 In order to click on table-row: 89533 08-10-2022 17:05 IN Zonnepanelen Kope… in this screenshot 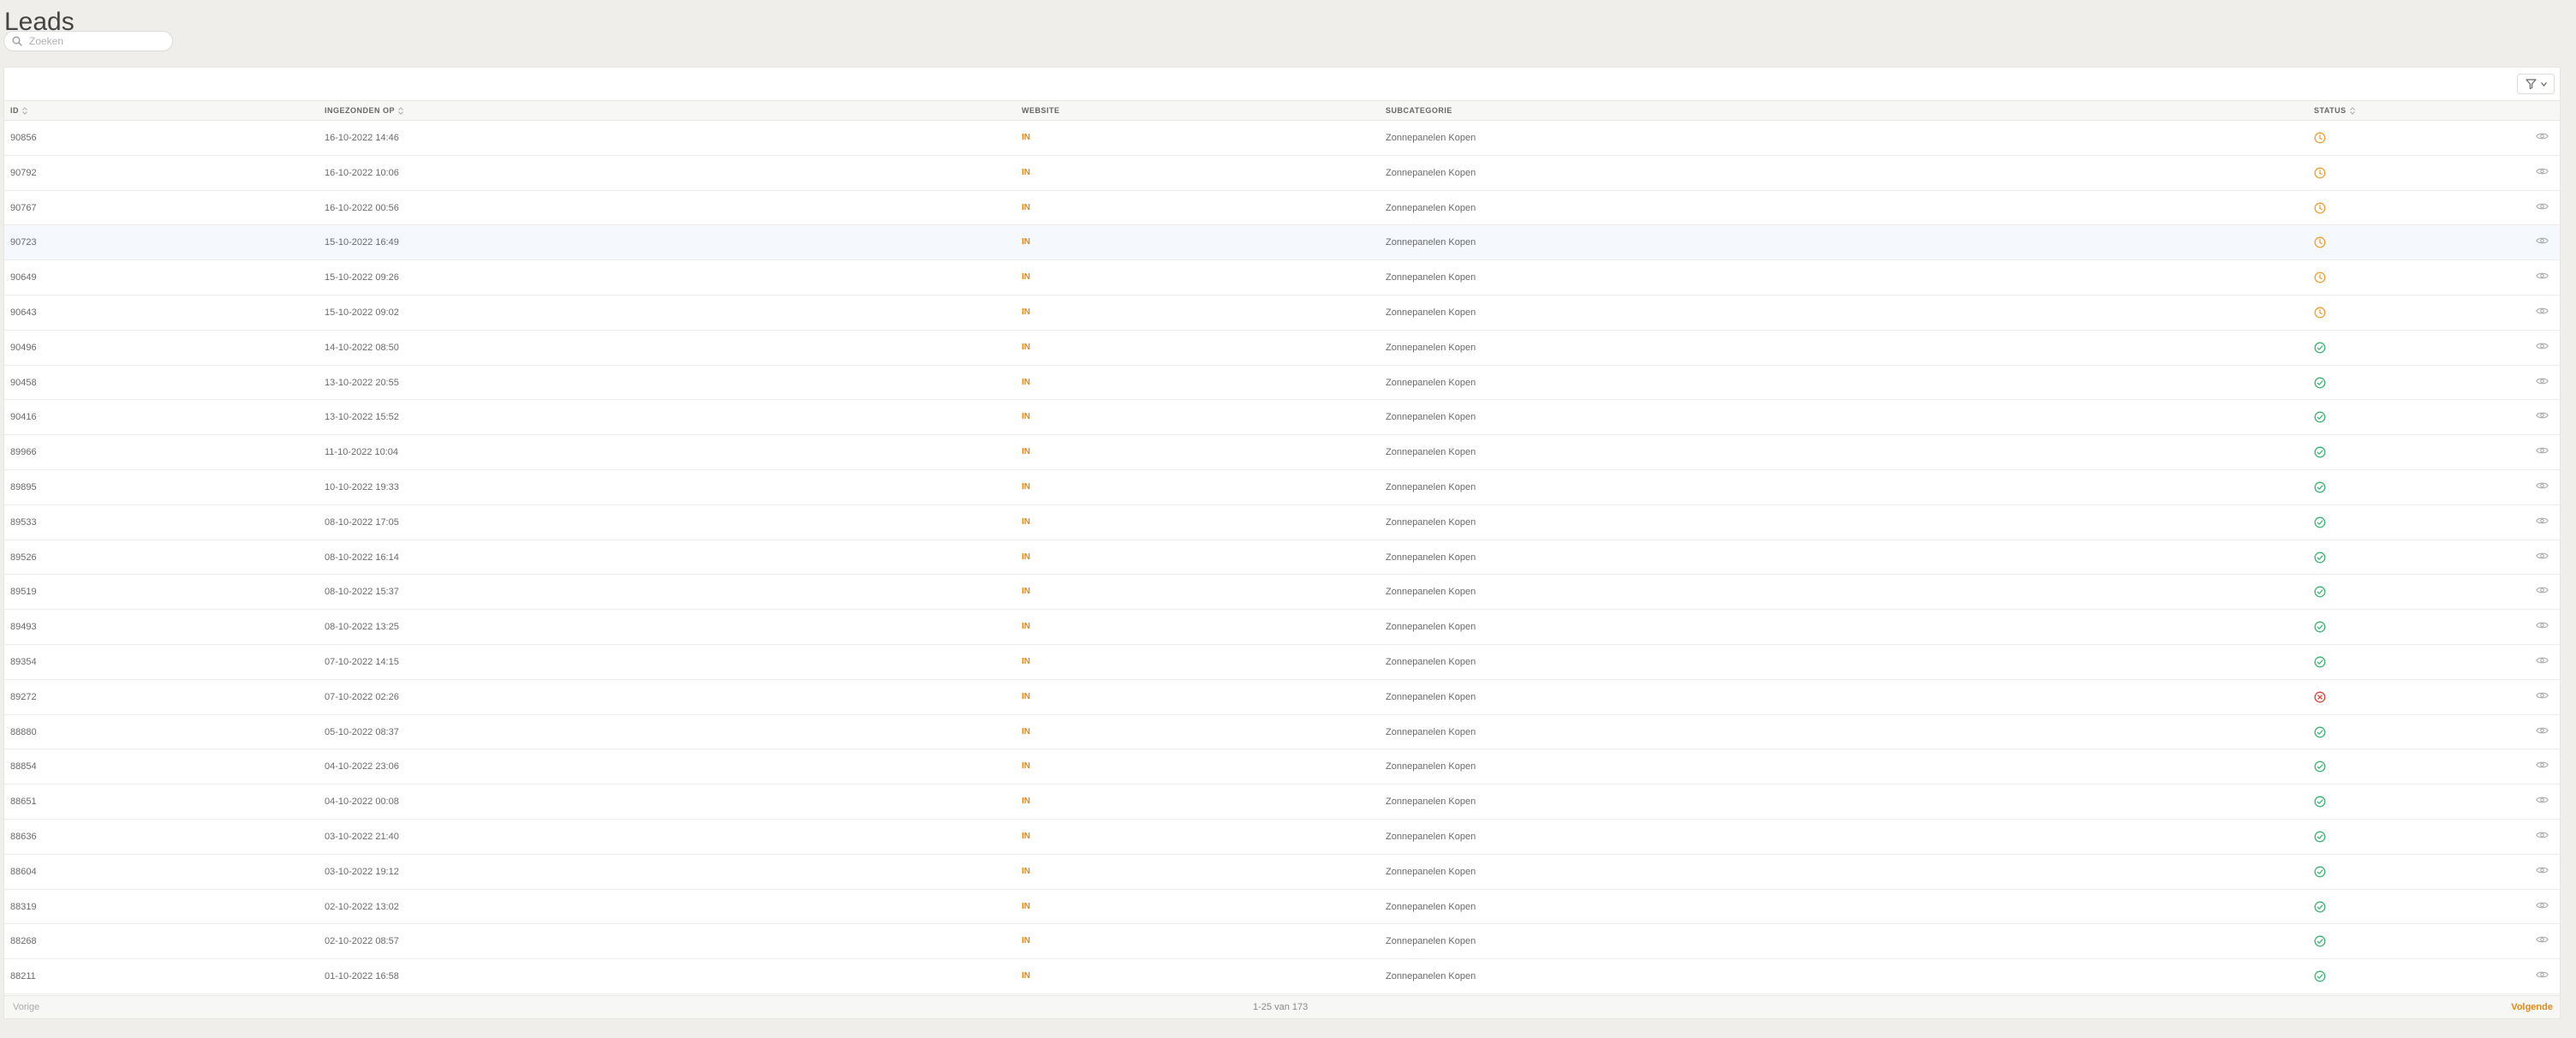, I will do `click(1282, 522)`.